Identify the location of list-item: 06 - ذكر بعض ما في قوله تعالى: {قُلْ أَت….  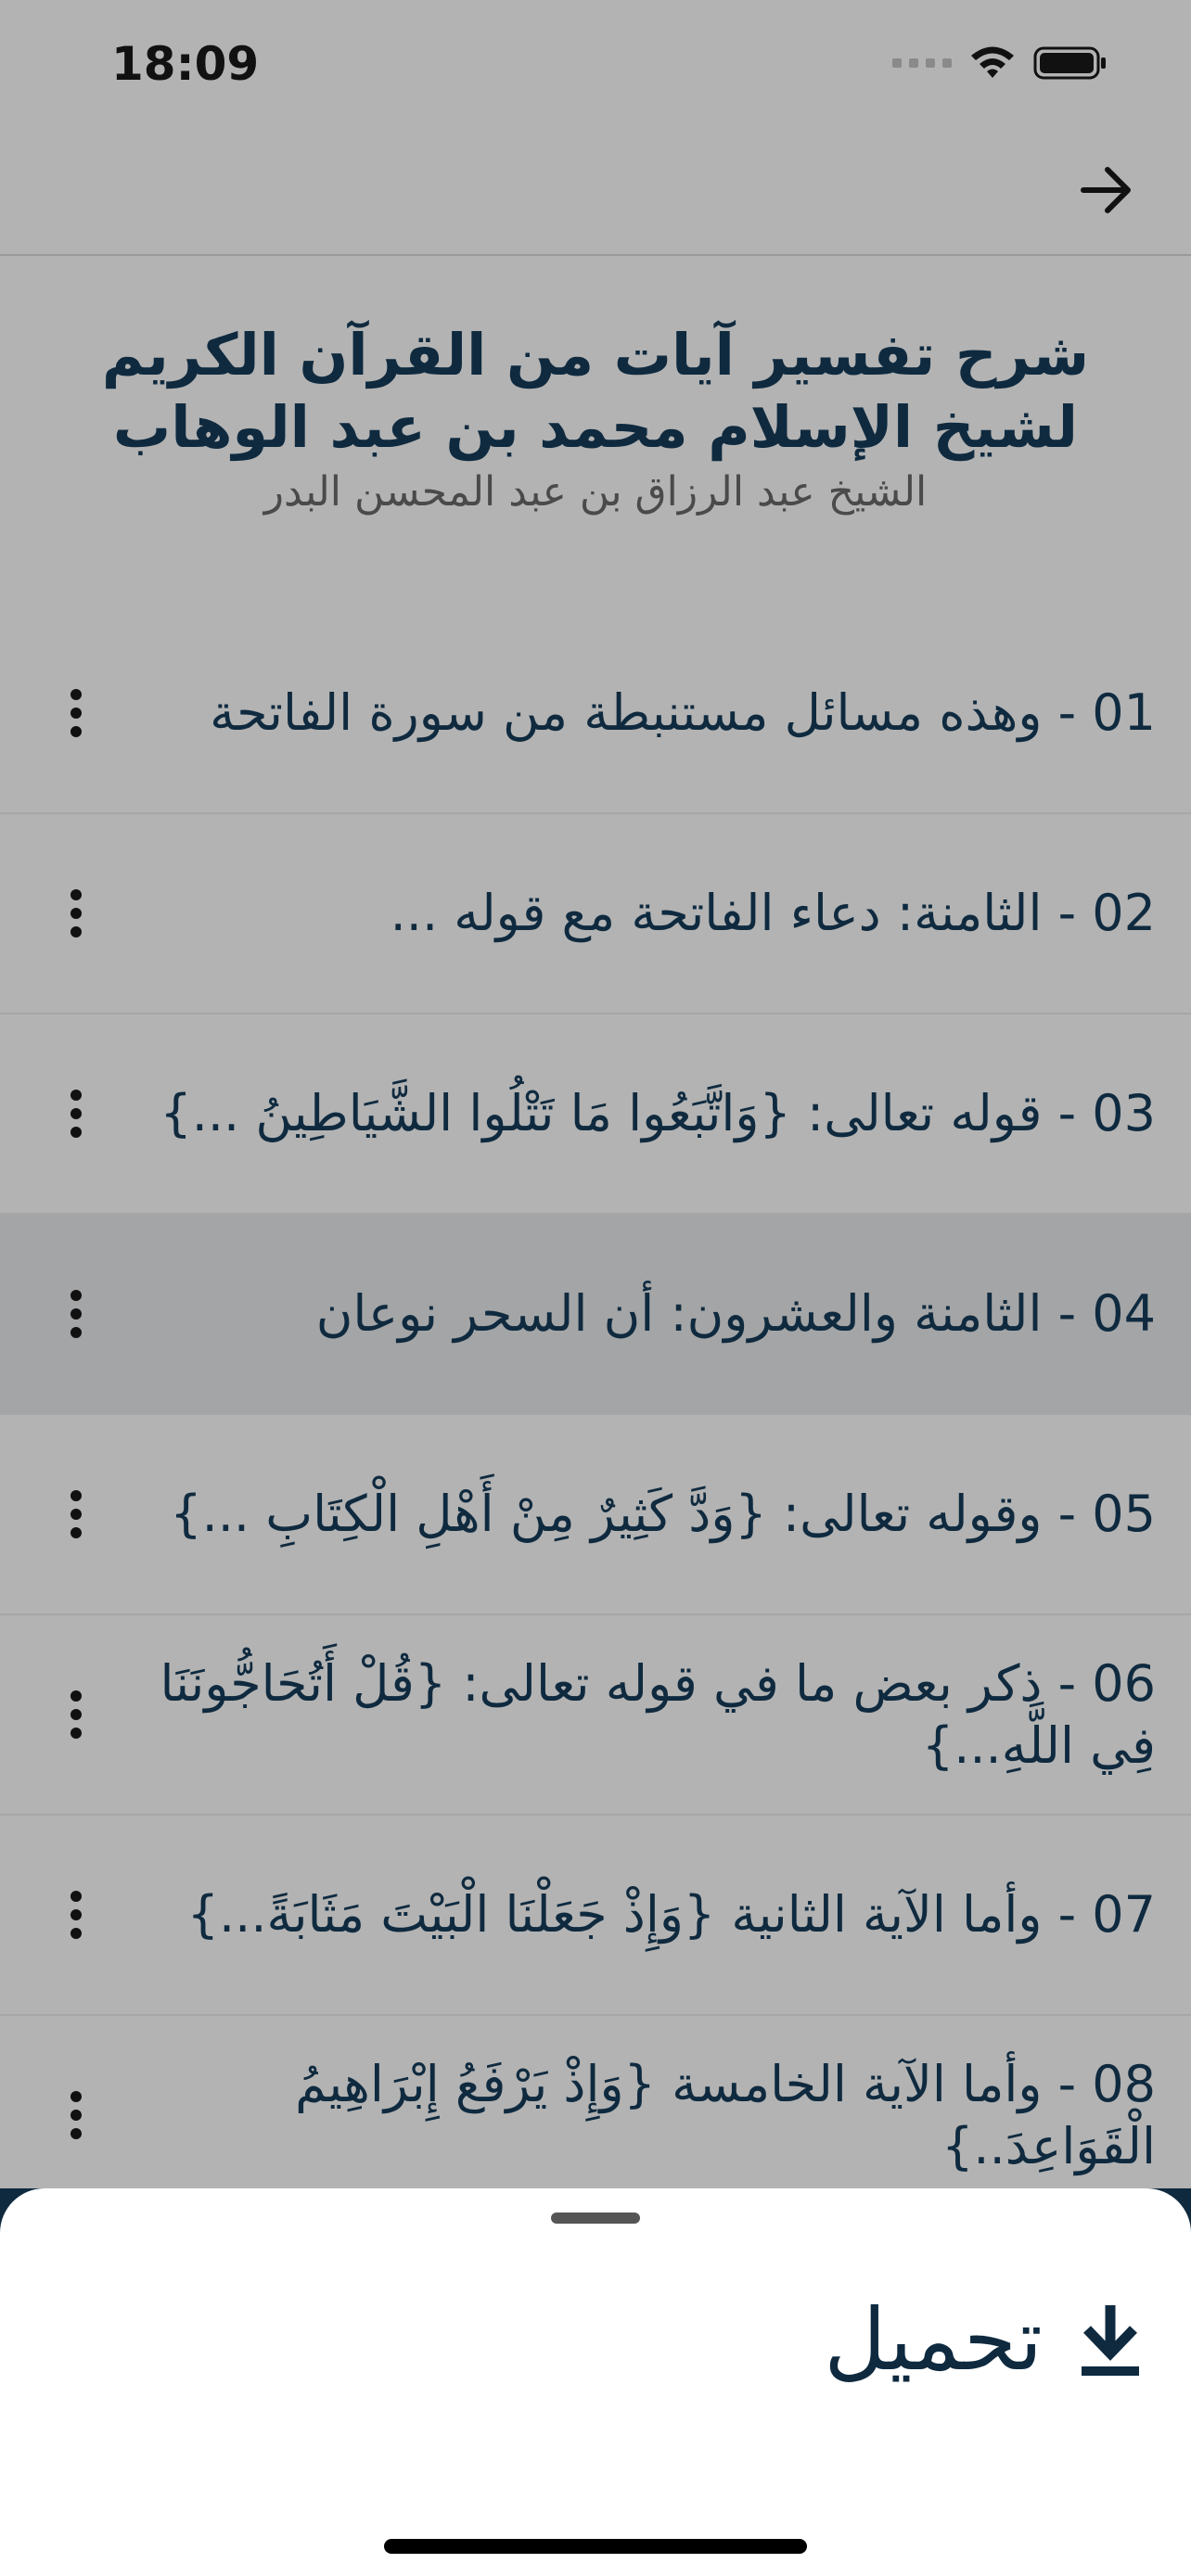
(595, 1715).